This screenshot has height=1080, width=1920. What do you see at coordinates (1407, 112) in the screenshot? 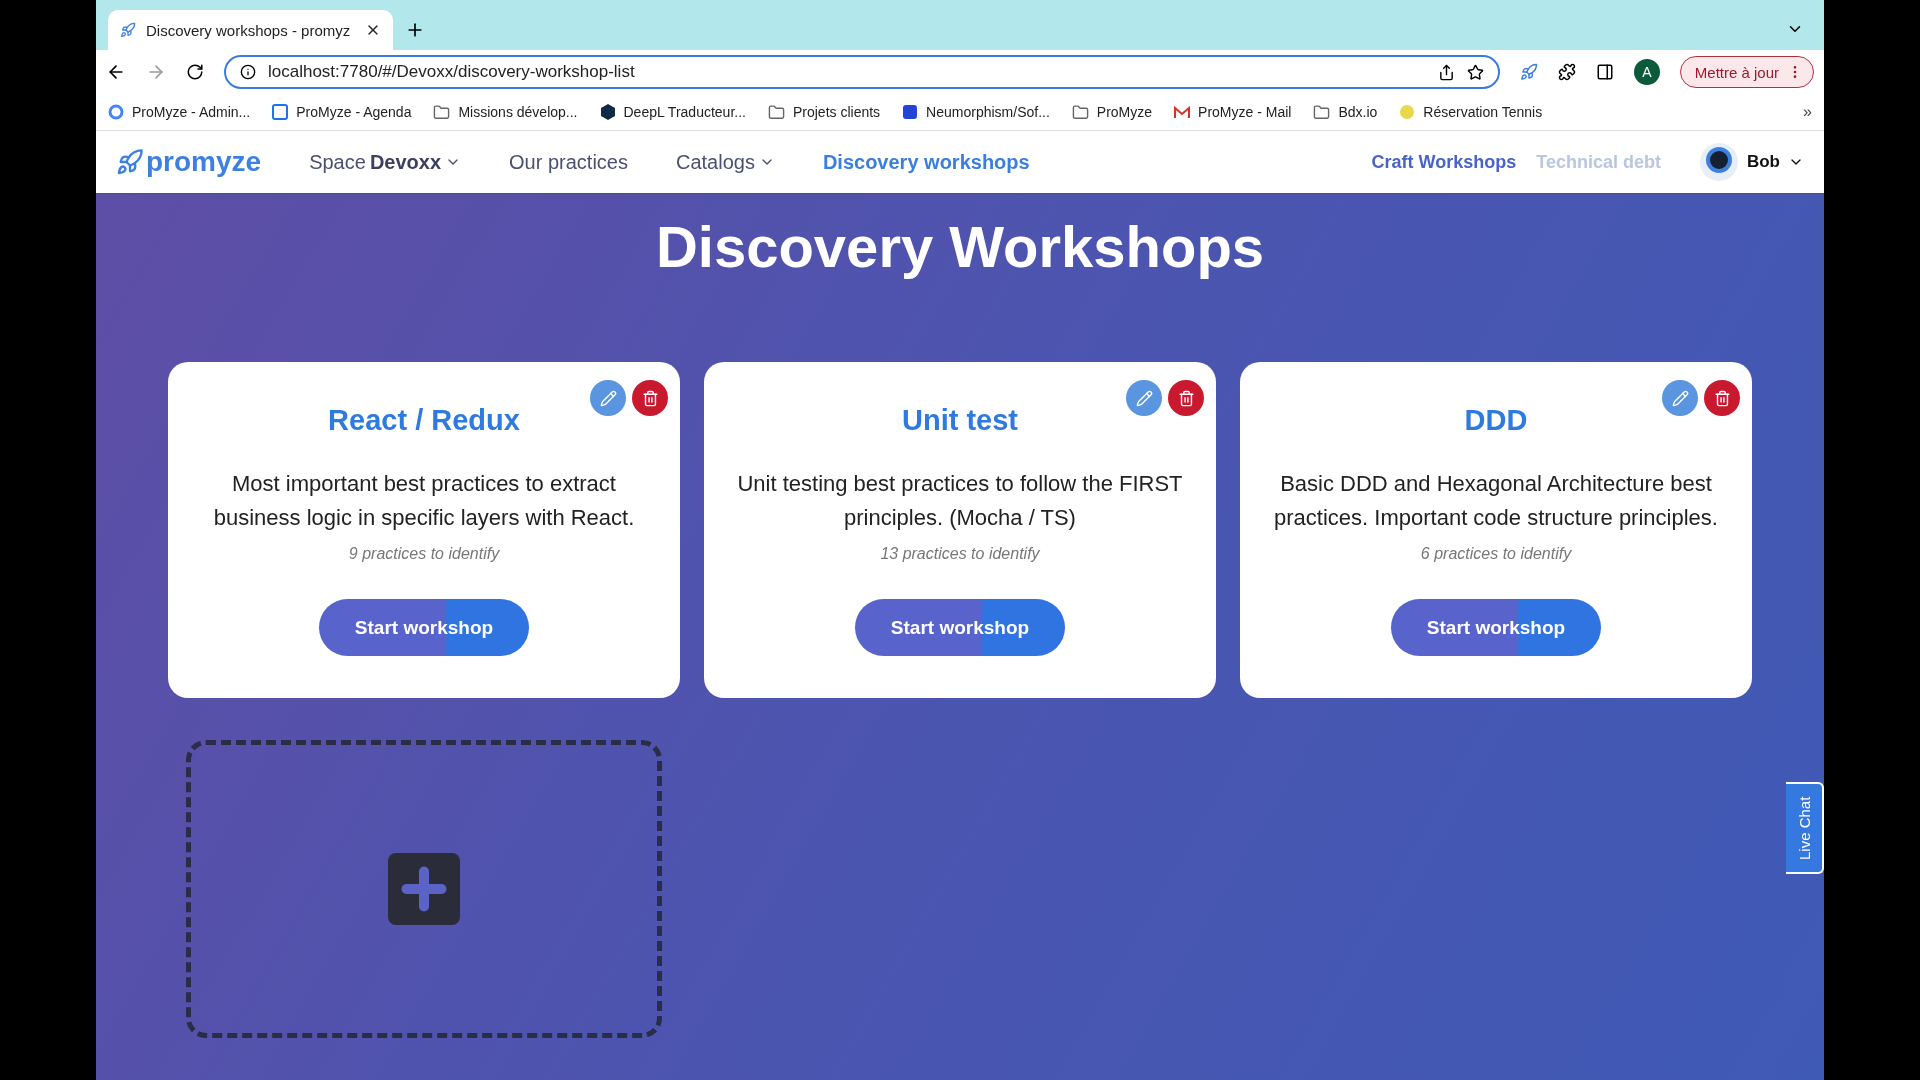
I see `tennis-ball-icon` at bounding box center [1407, 112].